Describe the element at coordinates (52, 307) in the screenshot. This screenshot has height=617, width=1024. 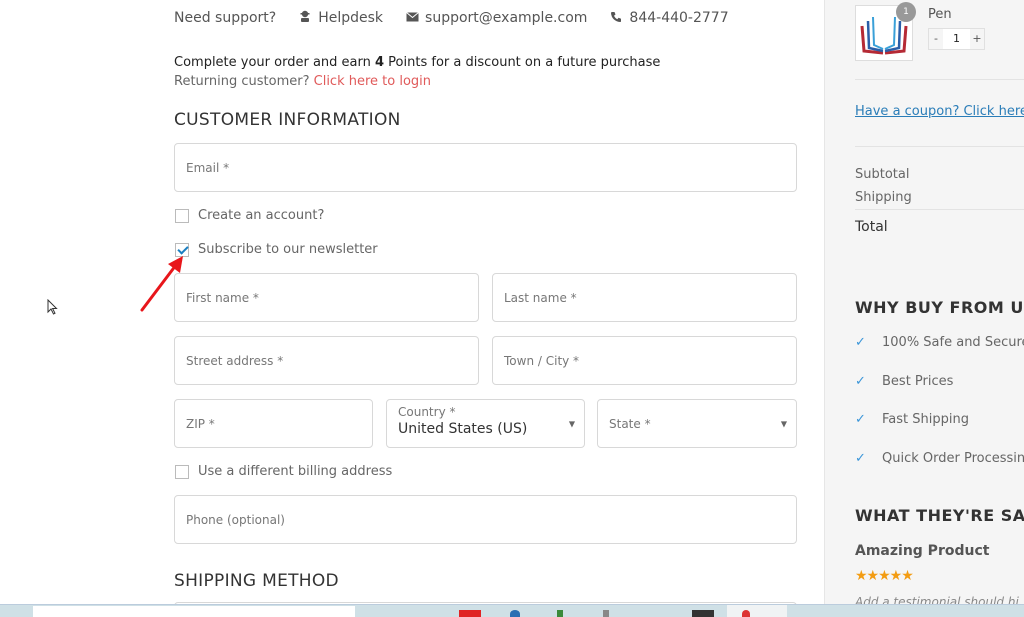
I see `mouse-cursor-icon` at that location.